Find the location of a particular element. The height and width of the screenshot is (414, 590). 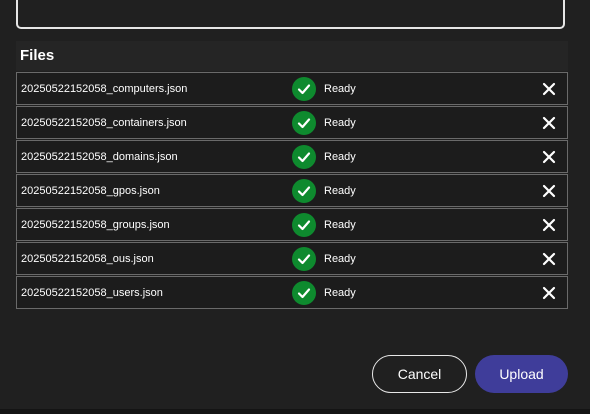

file-row: 20250522152058_domains.json Ready is located at coordinates (292, 156).